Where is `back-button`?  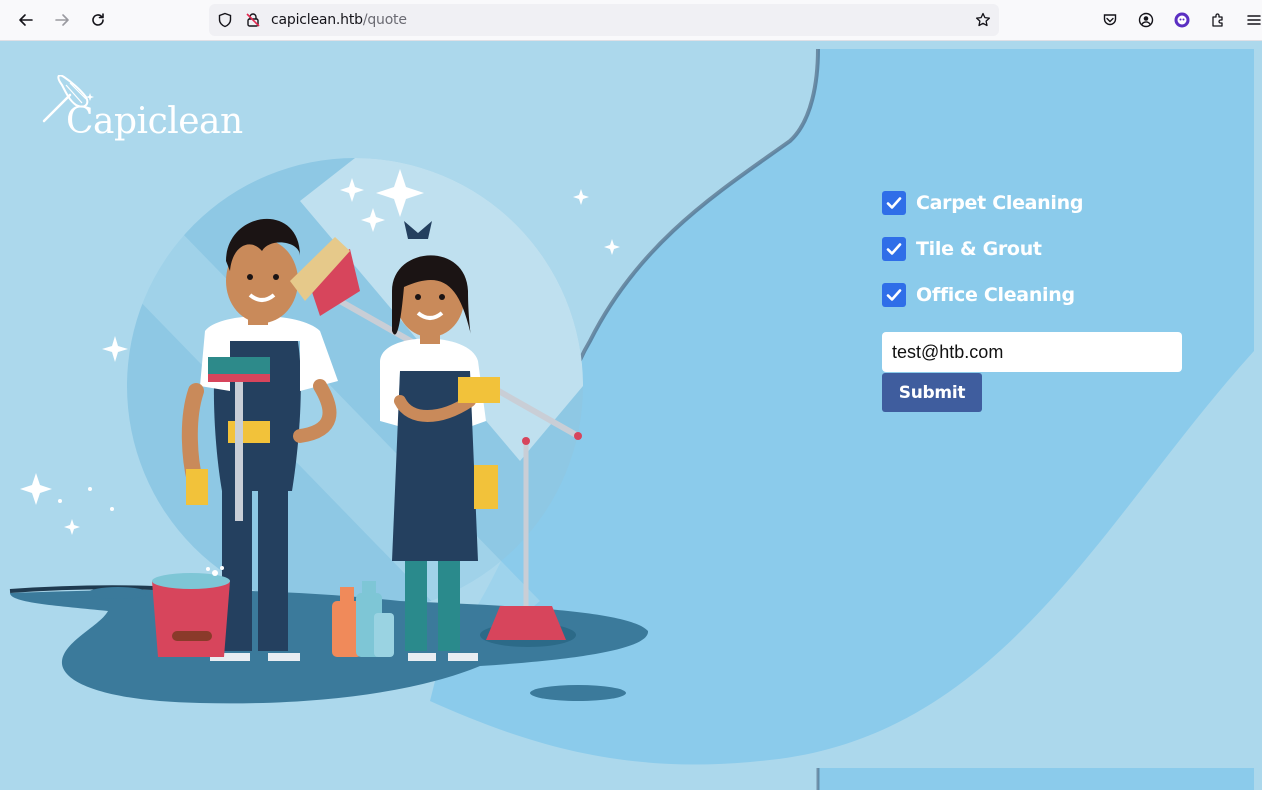
back-button is located at coordinates (26, 20).